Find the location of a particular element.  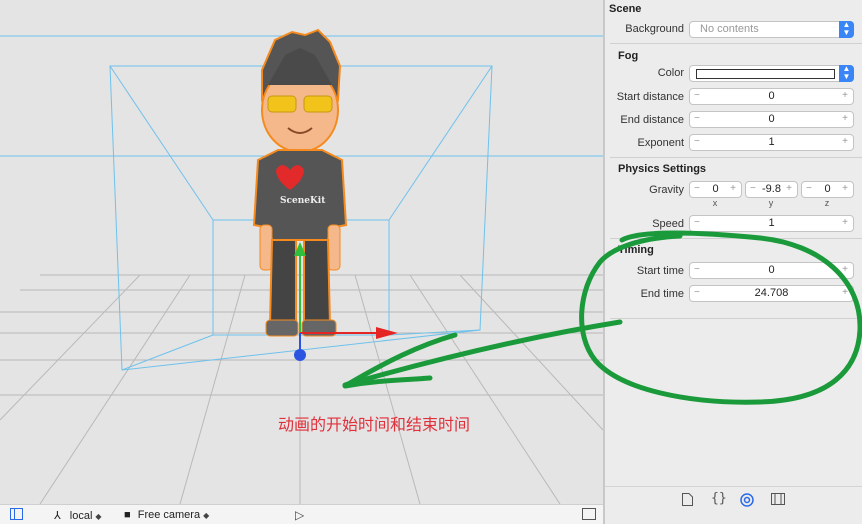

attributes-inspector-icon is located at coordinates (747, 501).